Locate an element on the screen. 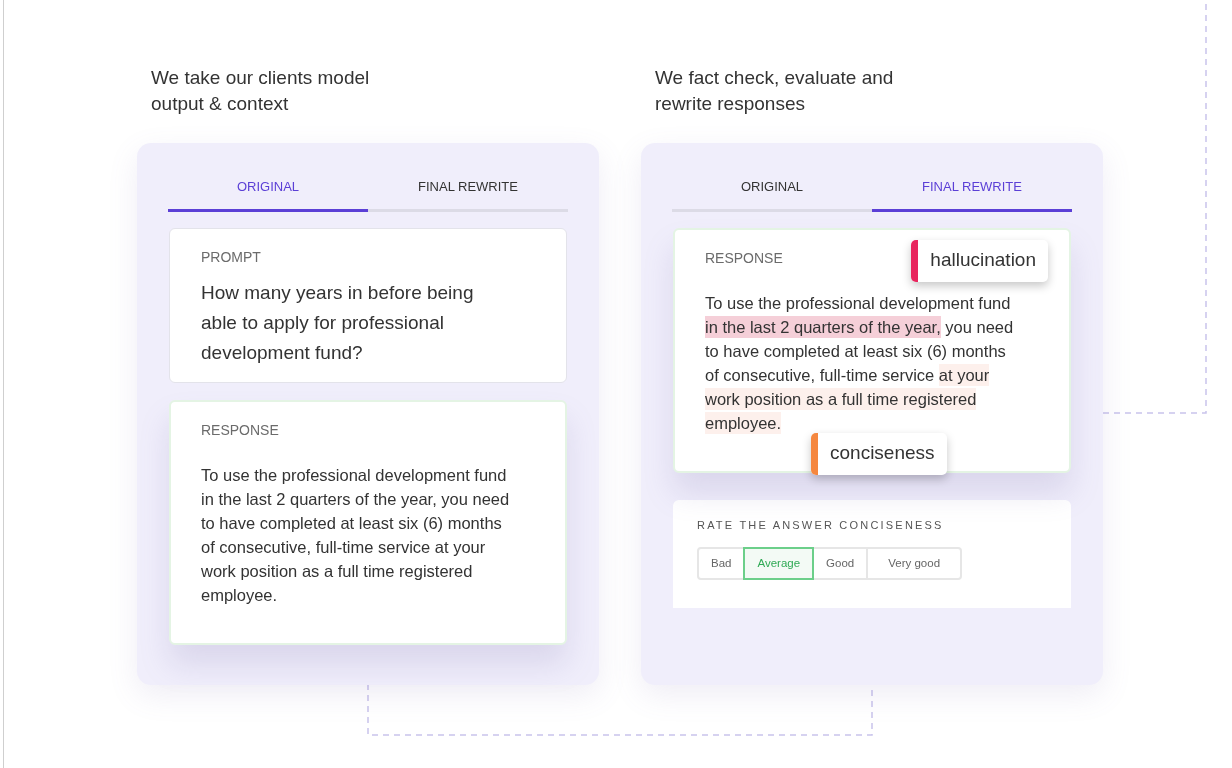 This screenshot has width=1232, height=768. panel-caption: We take our clients model output & context is located at coordinates (261, 91).